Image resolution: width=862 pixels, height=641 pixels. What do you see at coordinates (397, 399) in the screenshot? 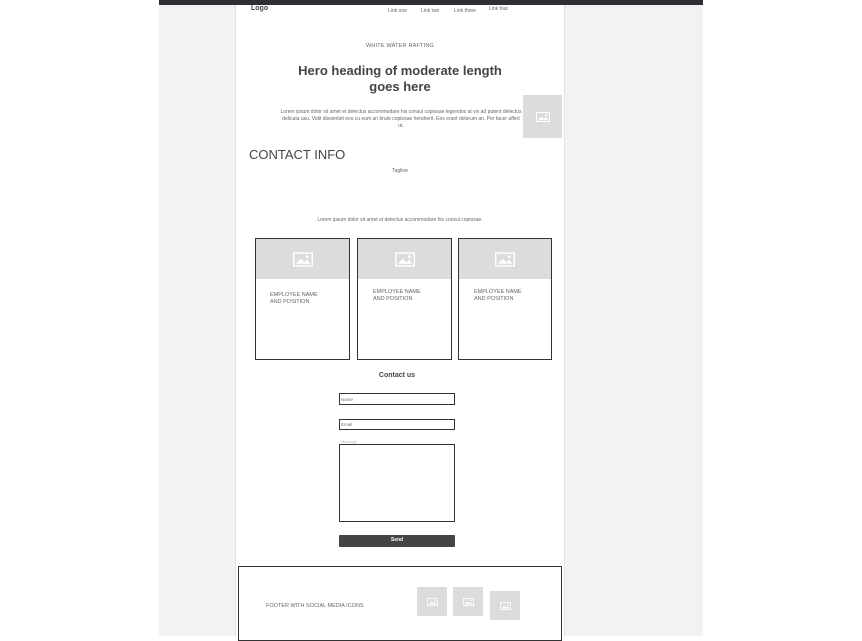
I see `name-input` at bounding box center [397, 399].